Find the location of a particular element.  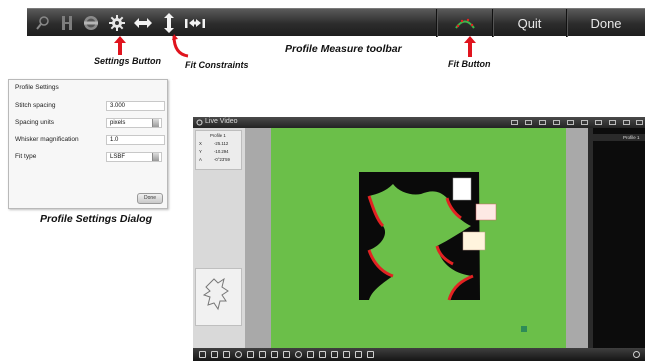

spacing-units-value: pixels is located at coordinates (118, 123).